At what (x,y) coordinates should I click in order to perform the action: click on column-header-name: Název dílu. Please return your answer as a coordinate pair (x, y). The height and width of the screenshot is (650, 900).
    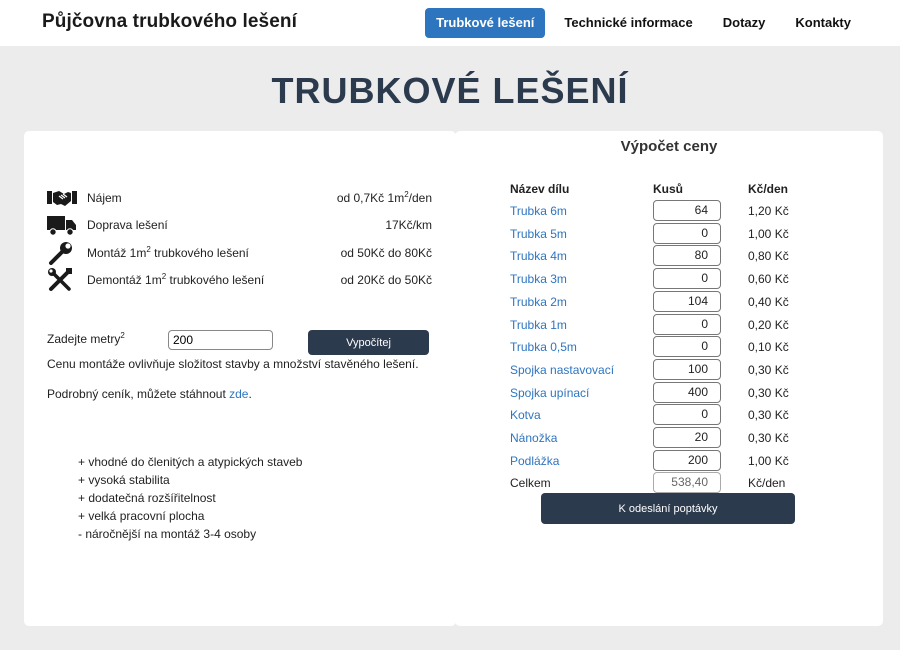
    Looking at the image, I should click on (540, 189).